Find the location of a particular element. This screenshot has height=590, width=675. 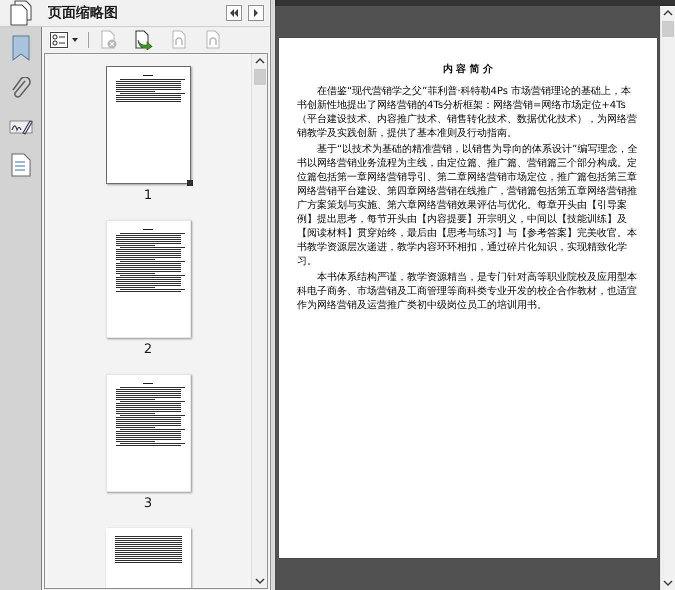

right-arrow-icon is located at coordinates (256, 13).